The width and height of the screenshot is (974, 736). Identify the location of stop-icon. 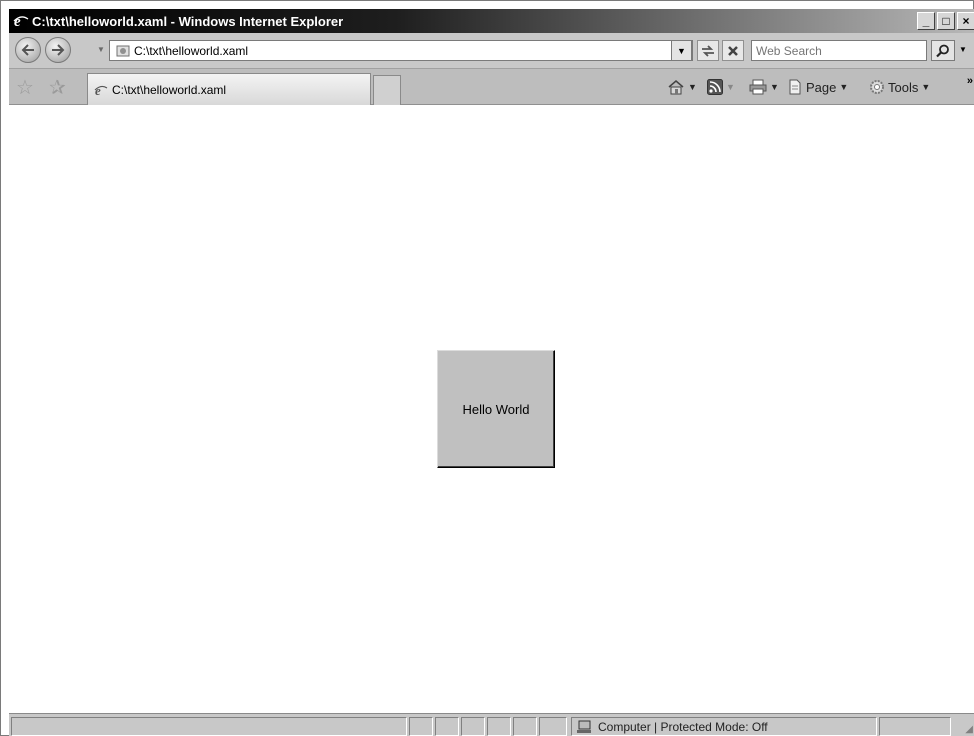
(733, 50).